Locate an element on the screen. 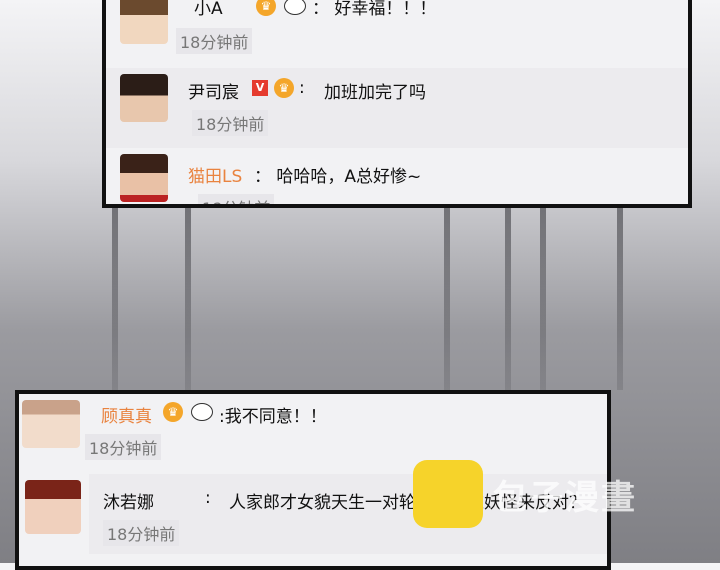 The height and width of the screenshot is (570, 720). comment-text: ： 哈哈哈，A总好惨~ is located at coordinates (338, 177).